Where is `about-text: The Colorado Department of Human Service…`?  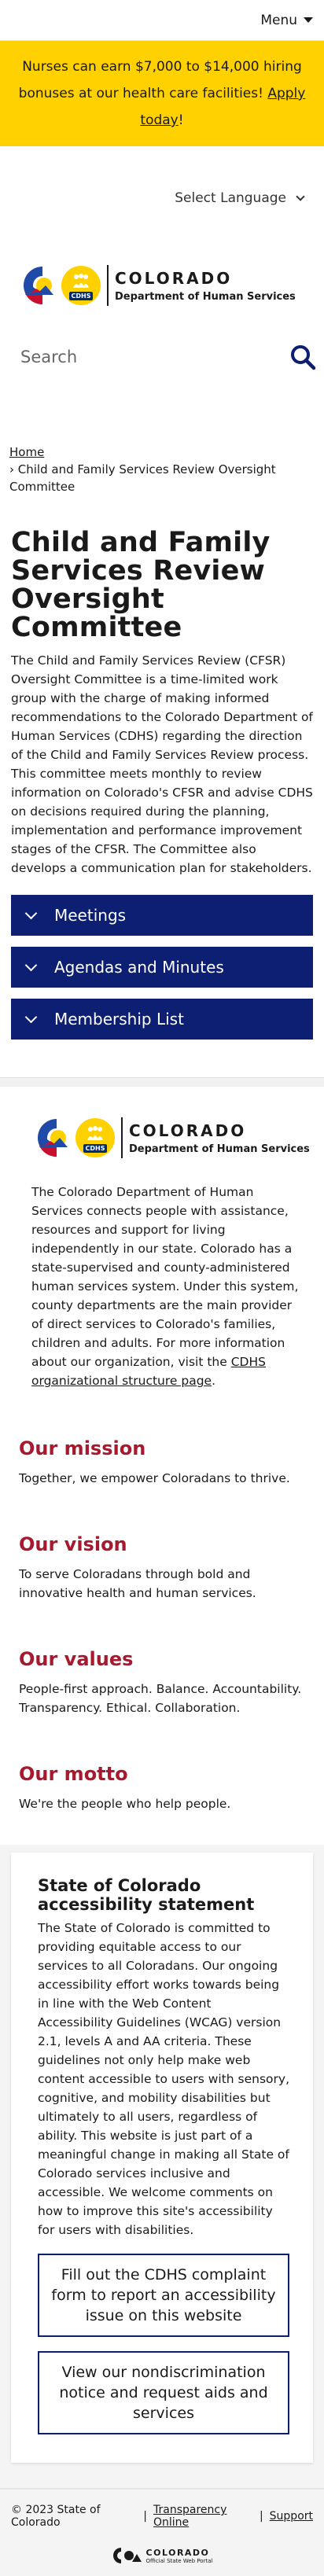
about-text: The Colorado Department of Human Service… is located at coordinates (165, 1277).